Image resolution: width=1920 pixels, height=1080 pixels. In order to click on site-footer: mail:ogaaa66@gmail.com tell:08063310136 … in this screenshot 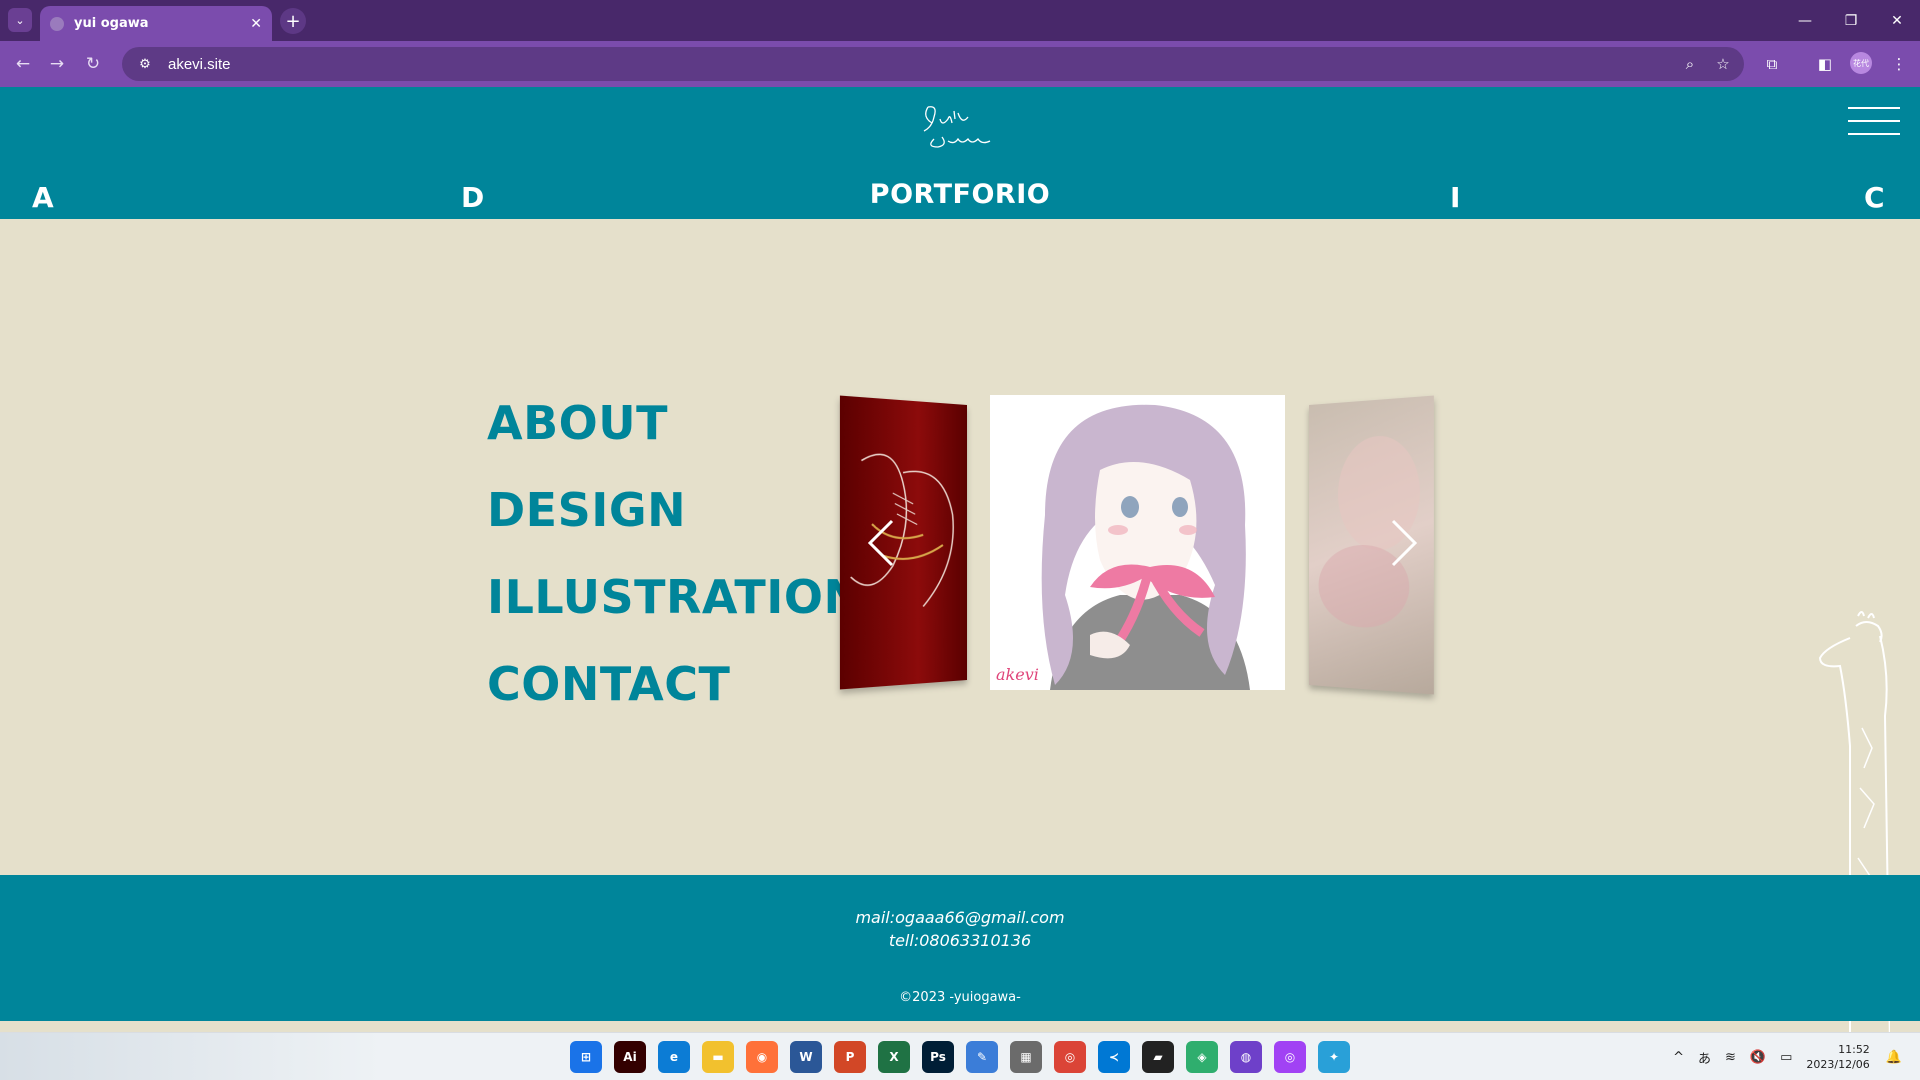, I will do `click(960, 948)`.